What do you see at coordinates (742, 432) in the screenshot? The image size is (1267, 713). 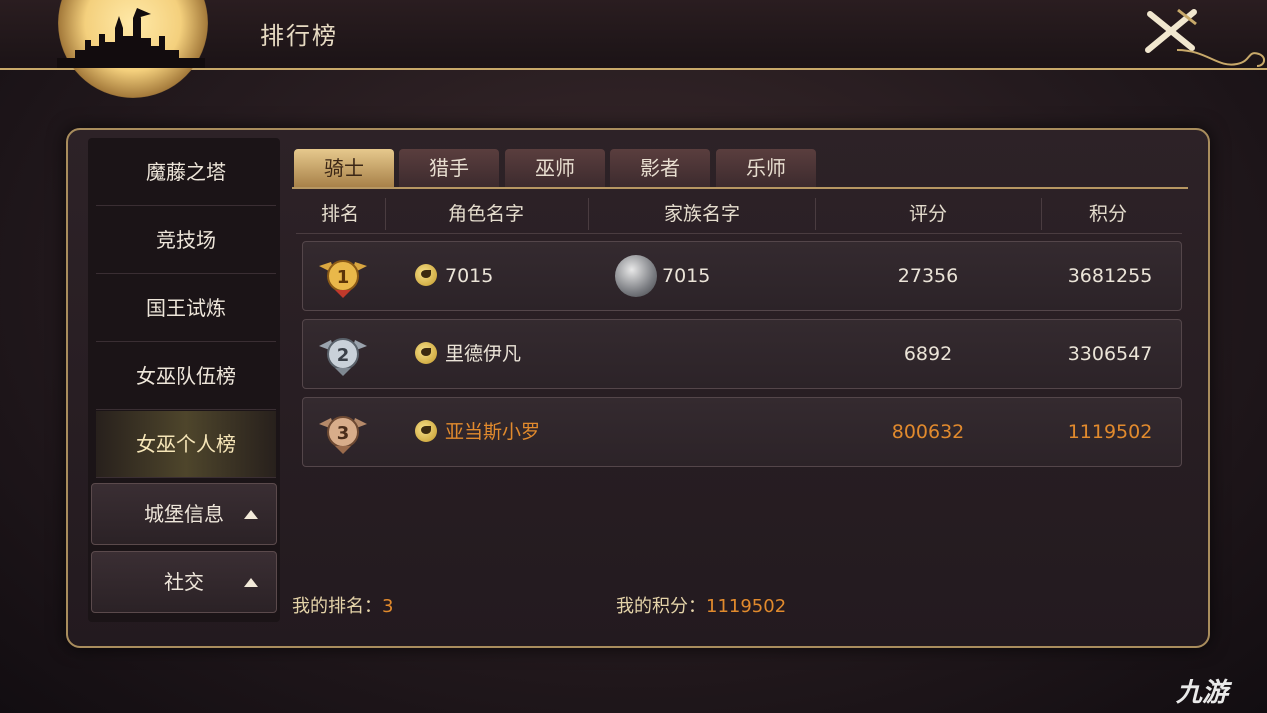 I see `table-row-self: 3 亚当斯小罗 800632 1119502` at bounding box center [742, 432].